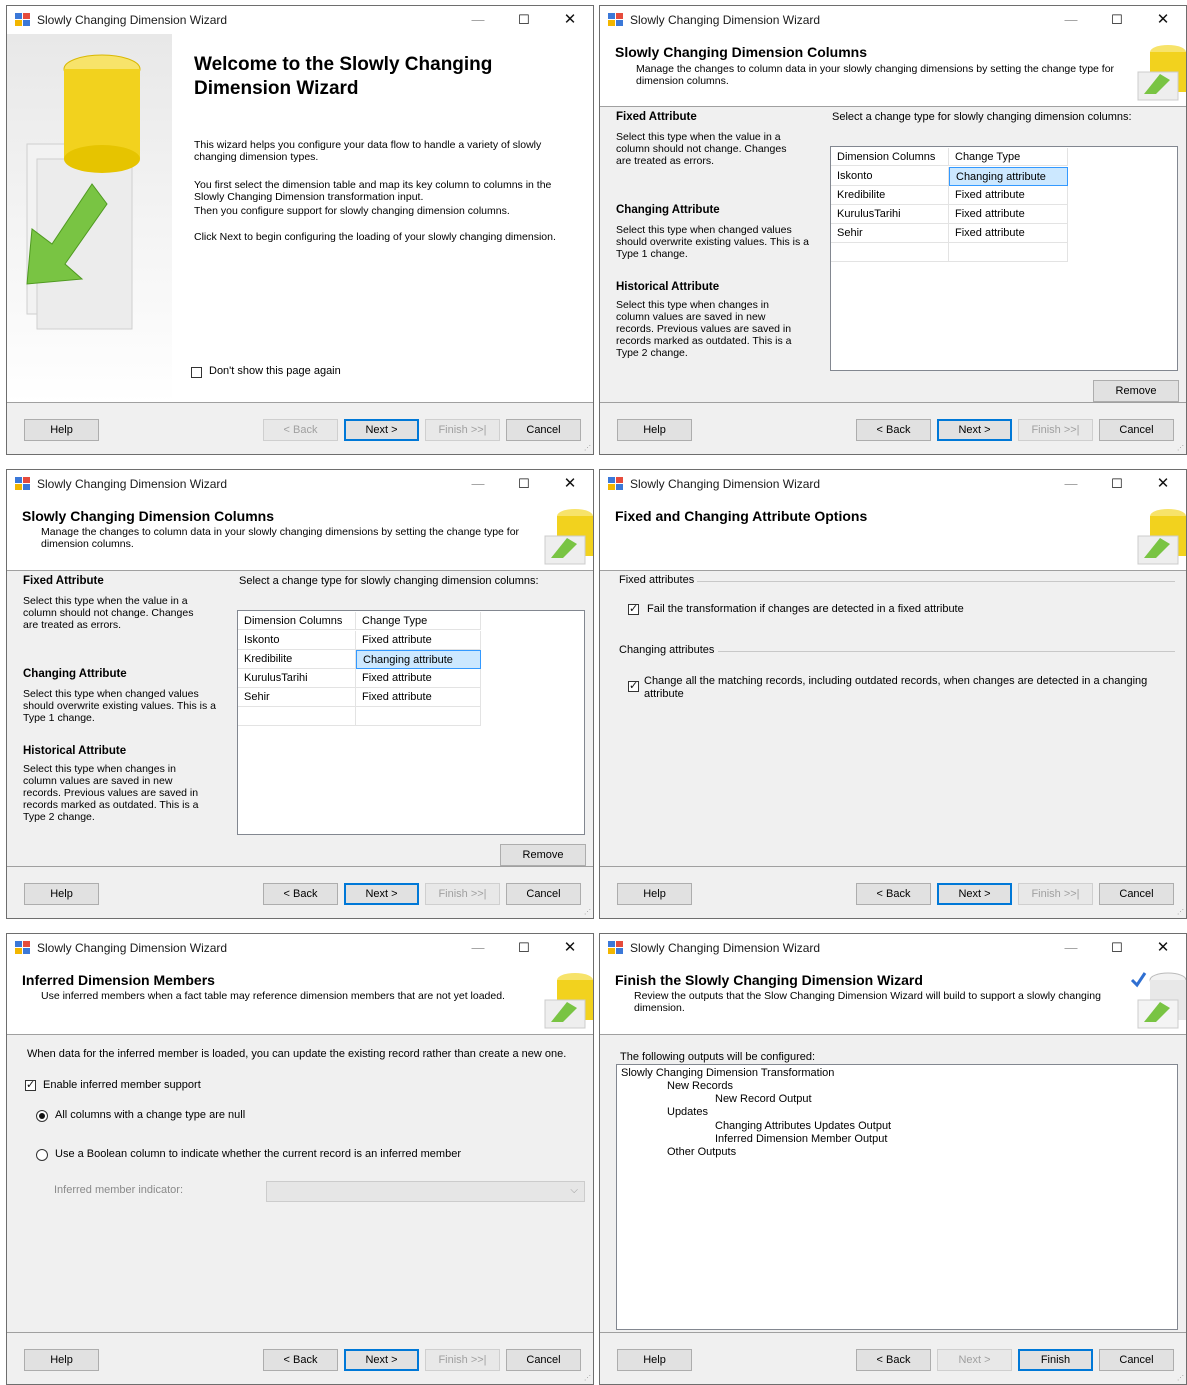  I want to click on dont-show-checkbox, so click(196, 372).